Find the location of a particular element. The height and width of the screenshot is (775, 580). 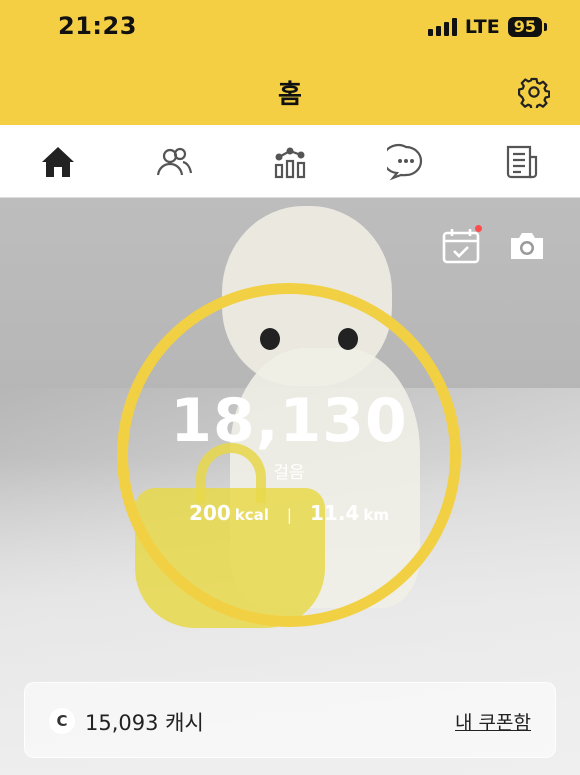

network-label: LTE is located at coordinates (482, 27).